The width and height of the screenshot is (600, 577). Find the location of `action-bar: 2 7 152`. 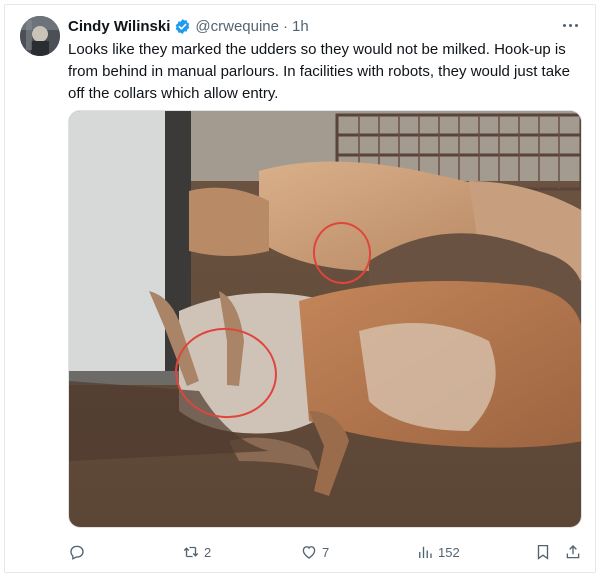

action-bar: 2 7 152 is located at coordinates (328, 552).